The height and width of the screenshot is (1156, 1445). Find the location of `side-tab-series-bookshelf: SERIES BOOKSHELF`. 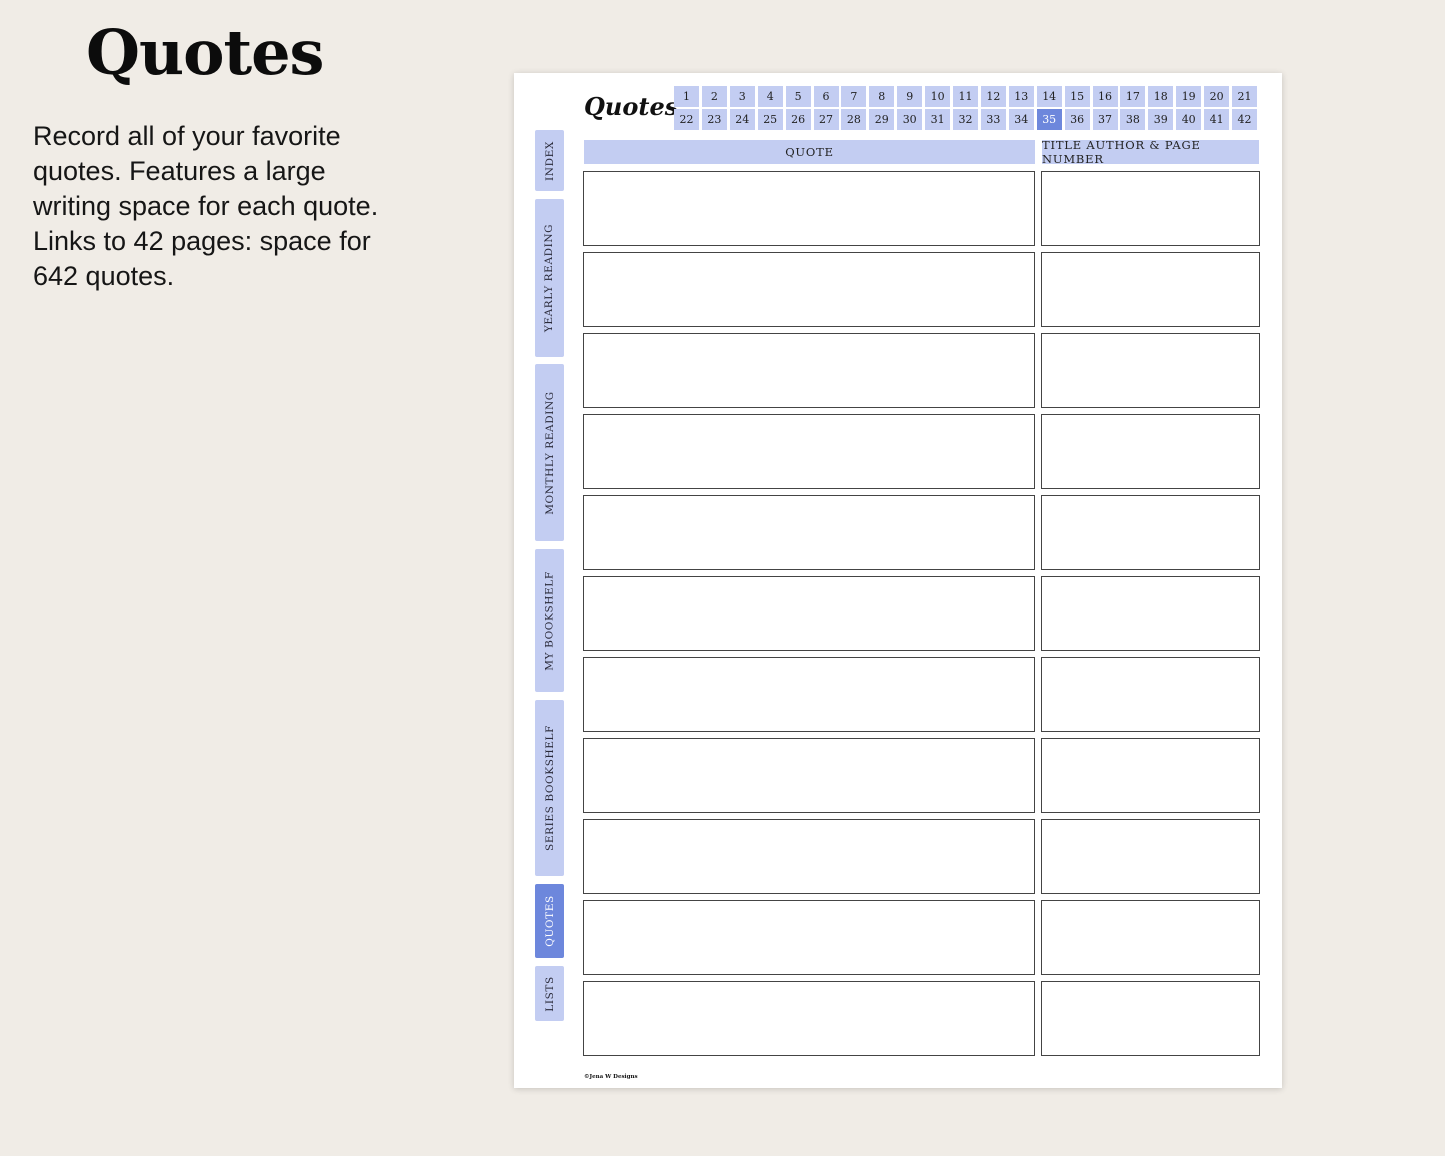

side-tab-series-bookshelf: SERIES BOOKSHELF is located at coordinates (549, 788).